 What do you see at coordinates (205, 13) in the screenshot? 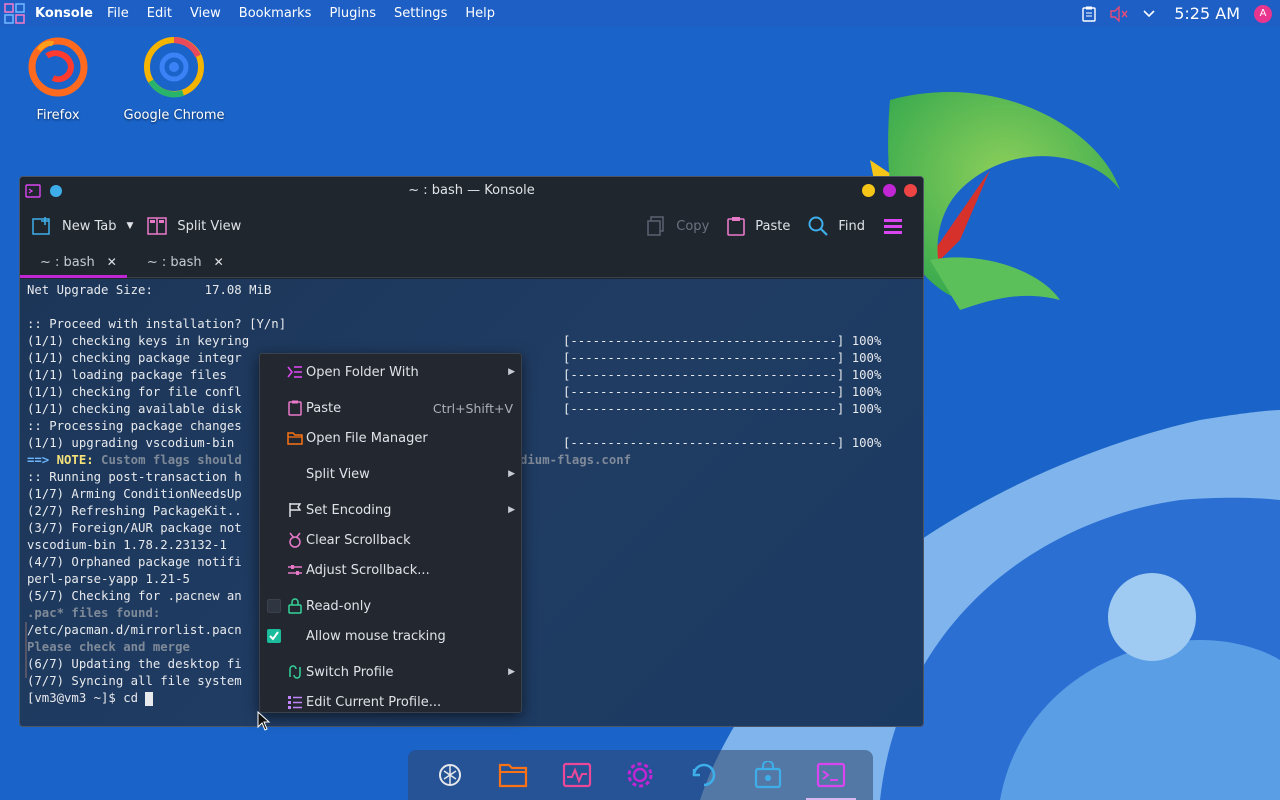
I see `menu-view: View` at bounding box center [205, 13].